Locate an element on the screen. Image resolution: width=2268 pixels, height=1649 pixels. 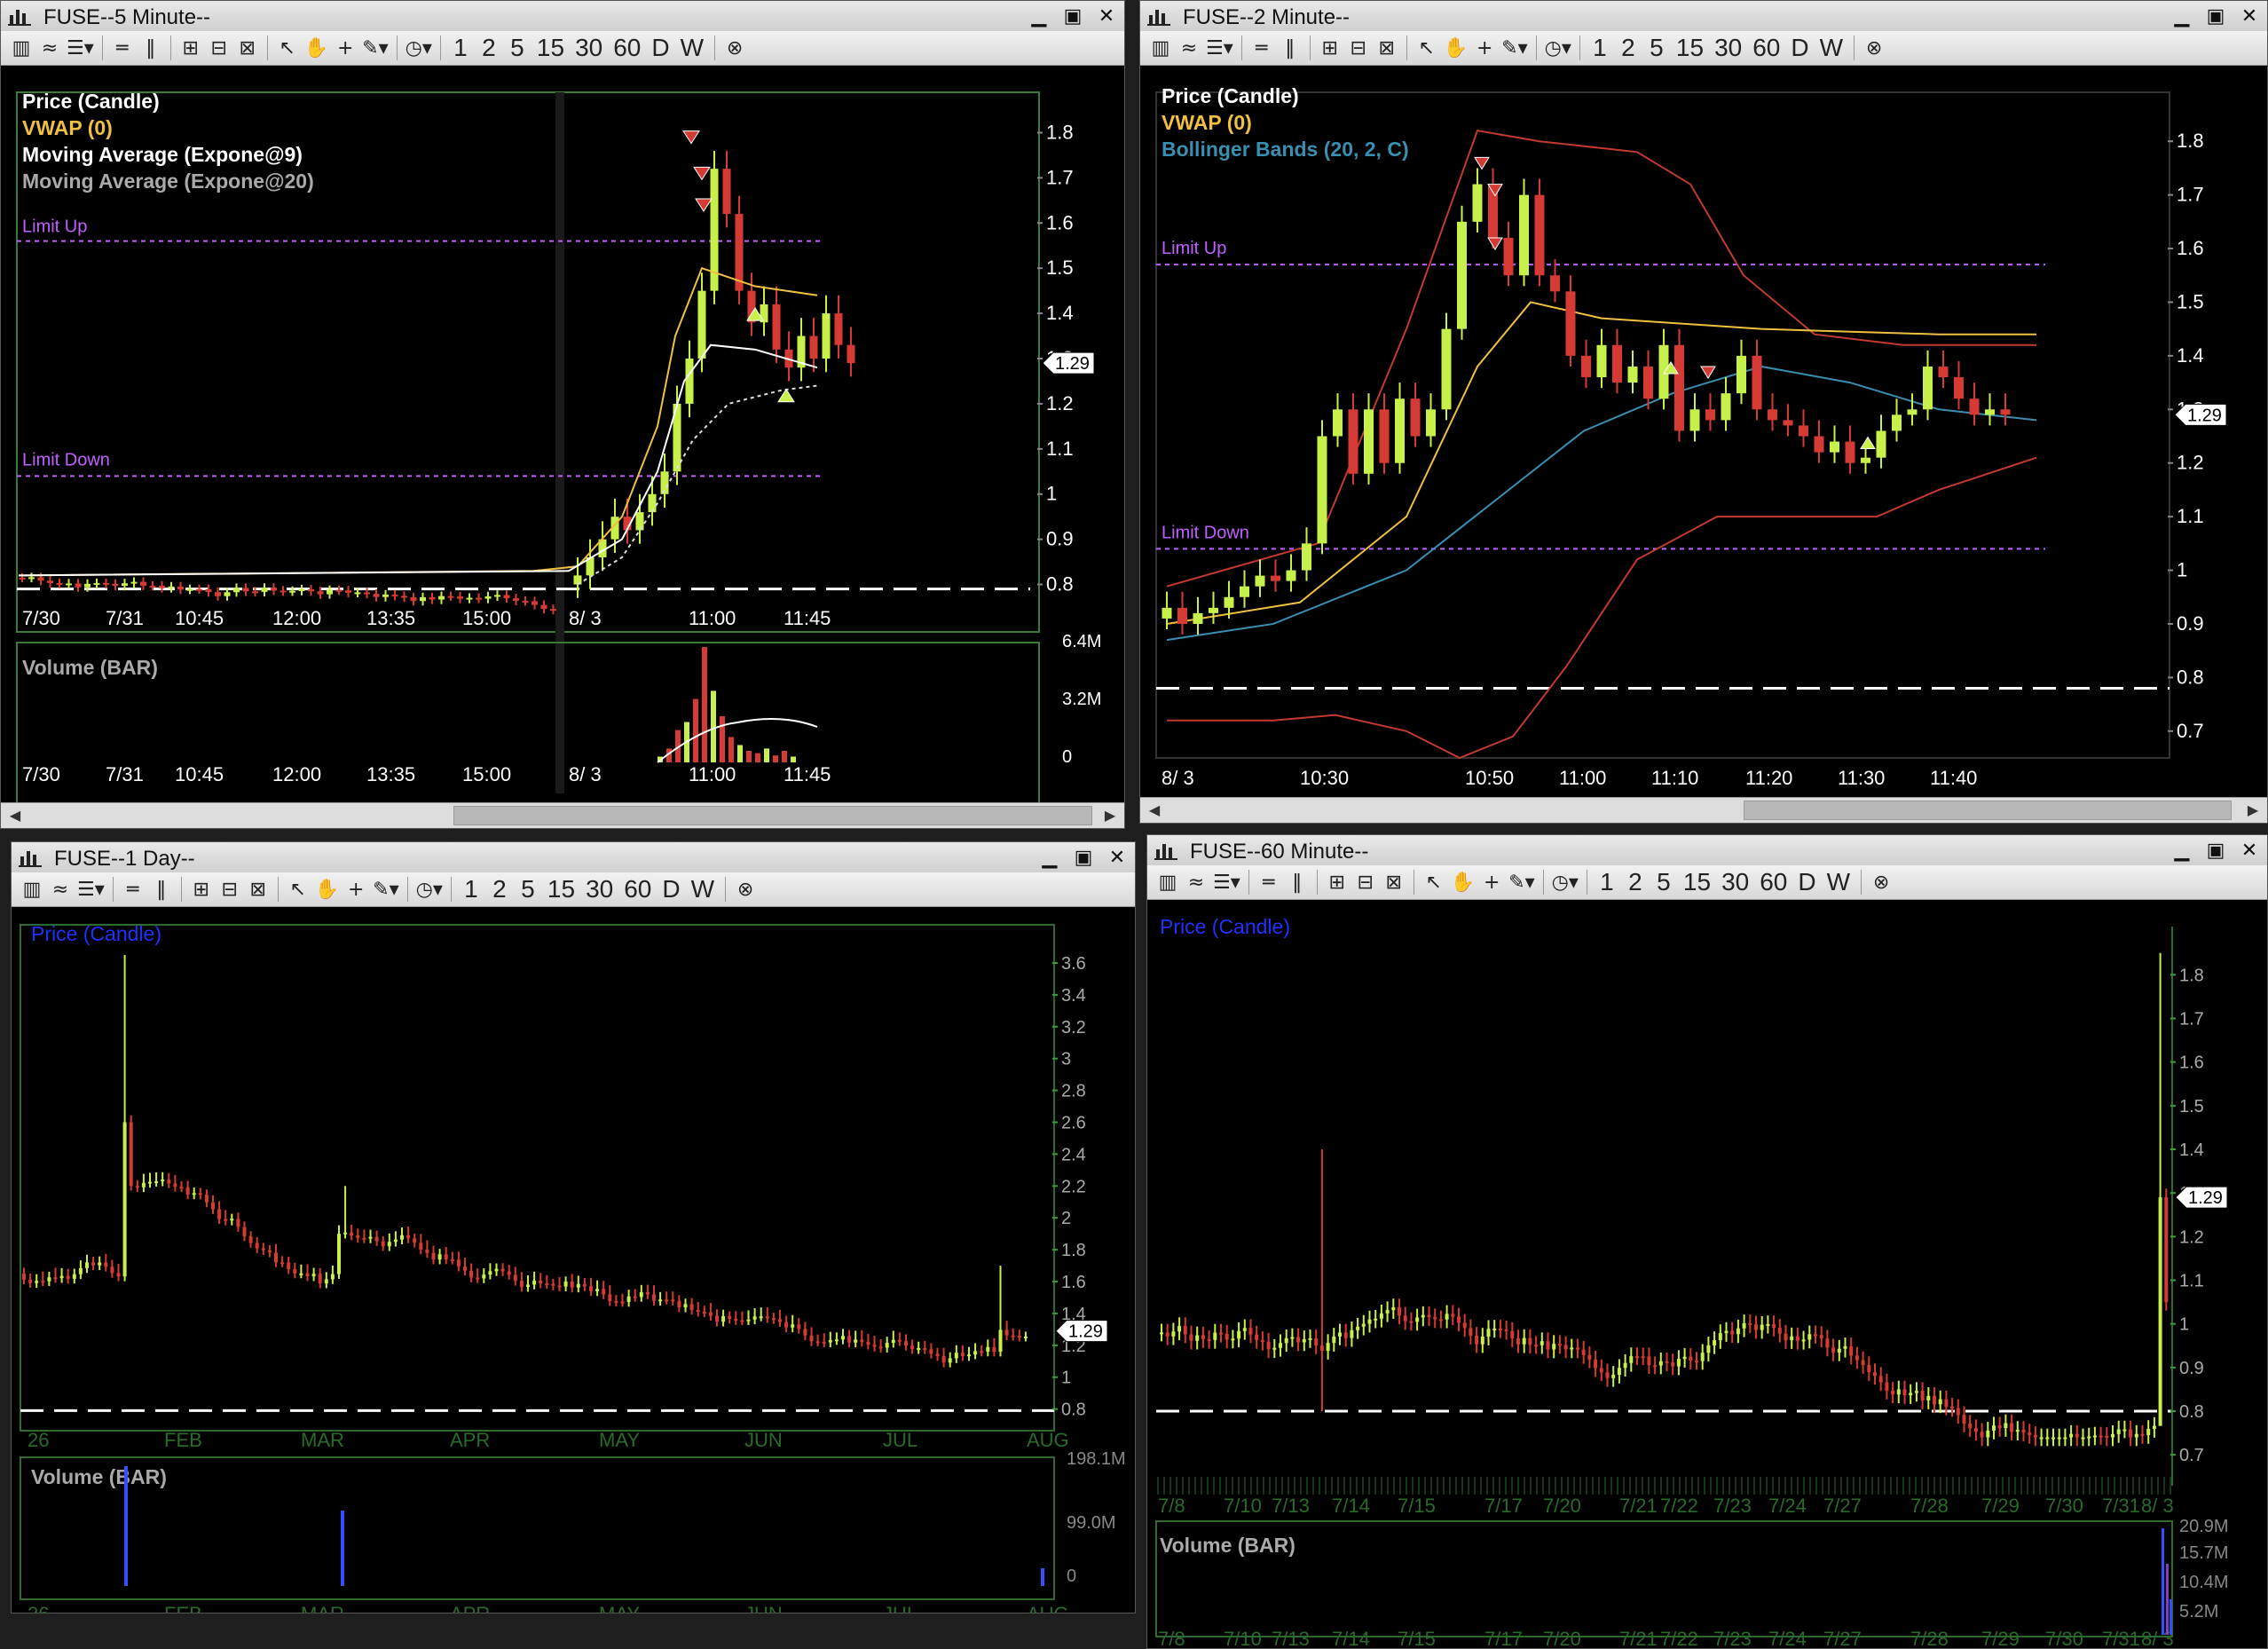
scroll-right-icon: ▶ is located at coordinates (2253, 810).